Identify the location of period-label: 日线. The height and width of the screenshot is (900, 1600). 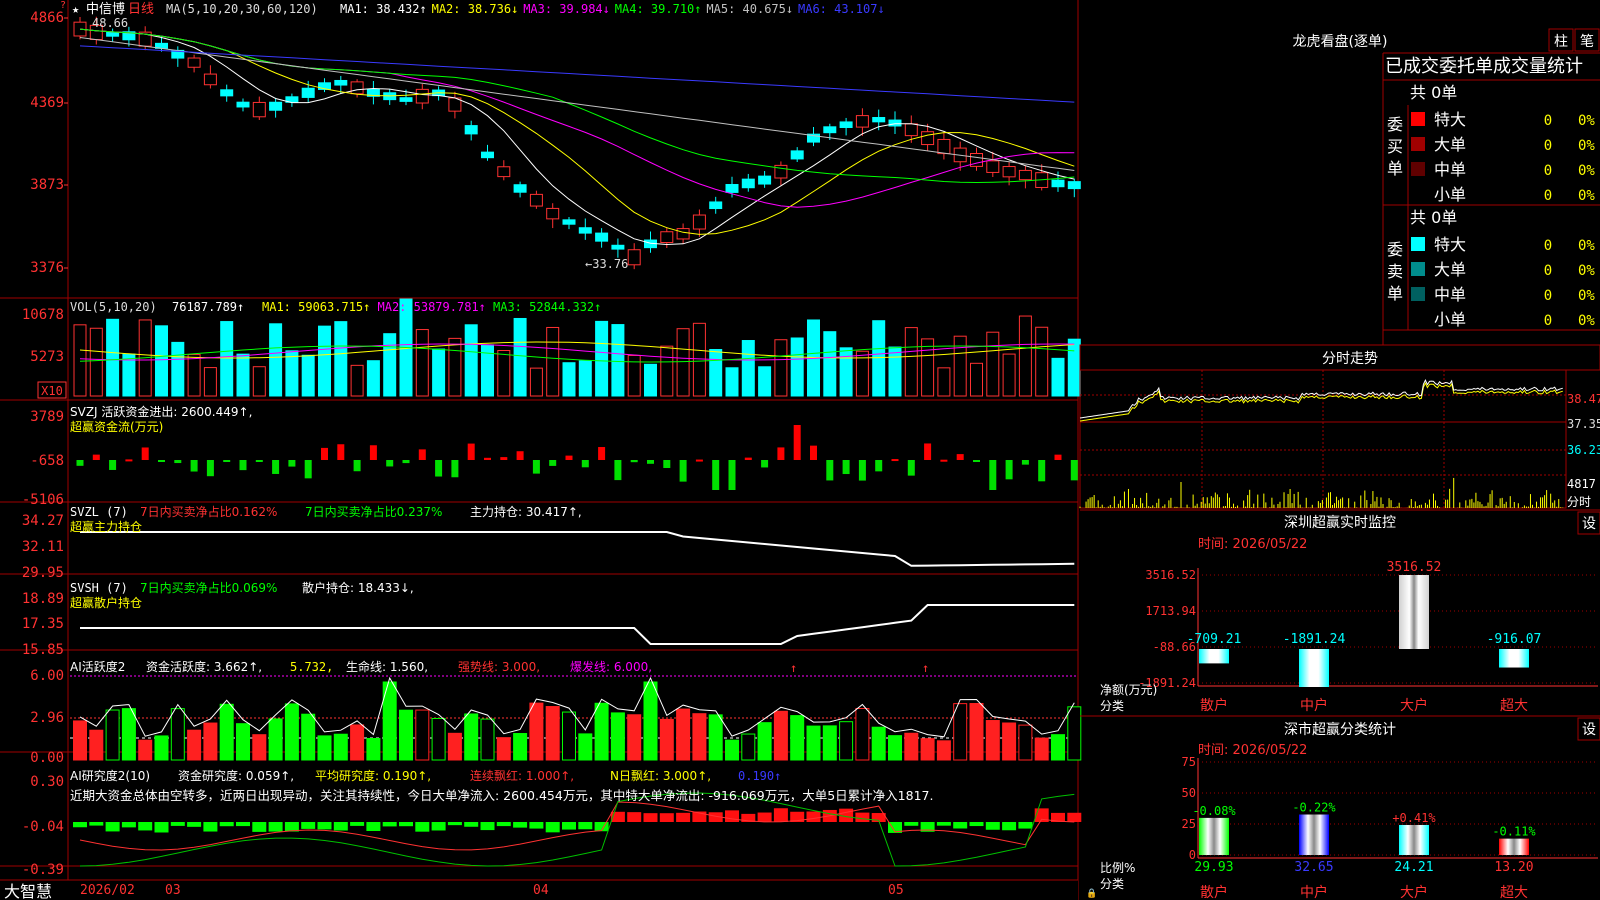
(141, 9).